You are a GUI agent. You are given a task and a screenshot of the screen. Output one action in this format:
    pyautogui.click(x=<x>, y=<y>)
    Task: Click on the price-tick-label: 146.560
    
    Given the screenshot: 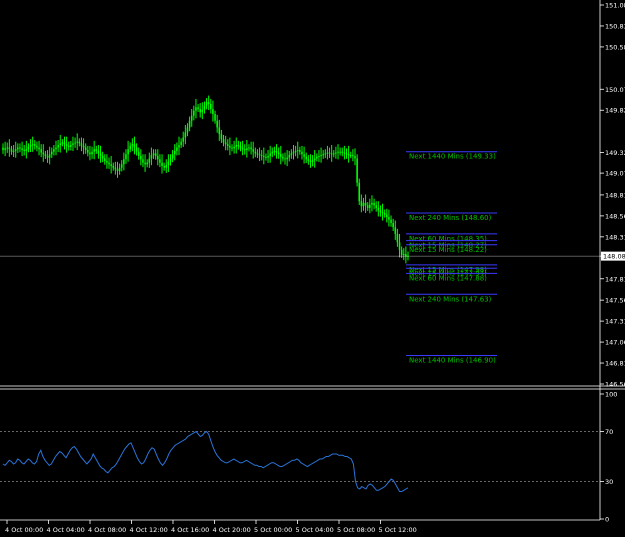 What is the action you would take?
    pyautogui.click(x=615, y=385)
    